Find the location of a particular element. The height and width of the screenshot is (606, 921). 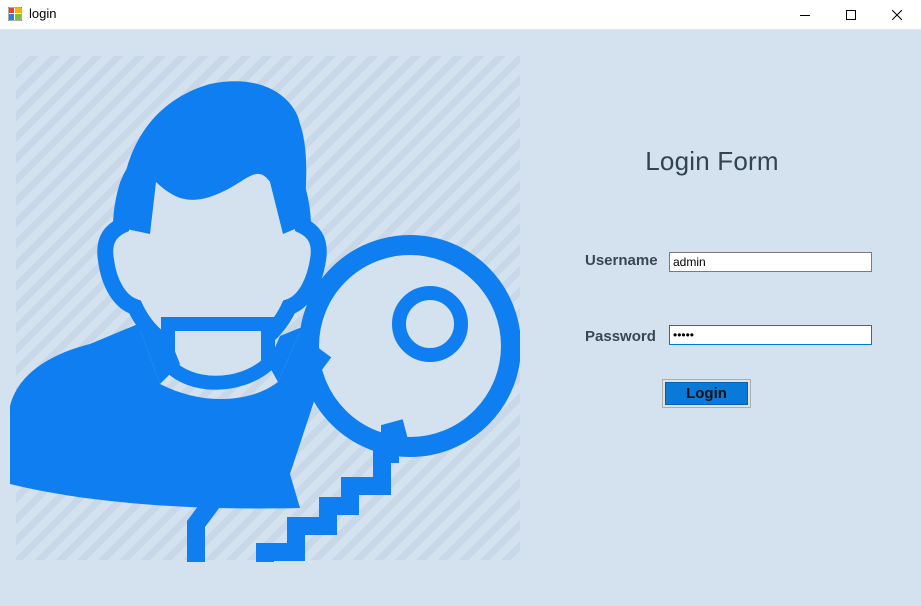

close-button is located at coordinates (897, 14).